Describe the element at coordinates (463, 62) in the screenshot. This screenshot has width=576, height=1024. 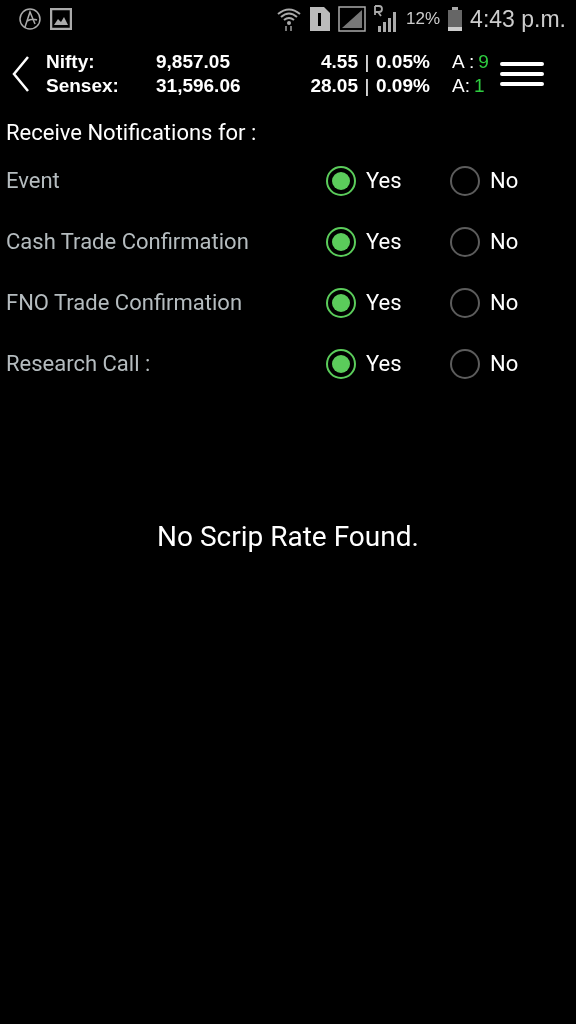
I see `a-label: A :` at that location.